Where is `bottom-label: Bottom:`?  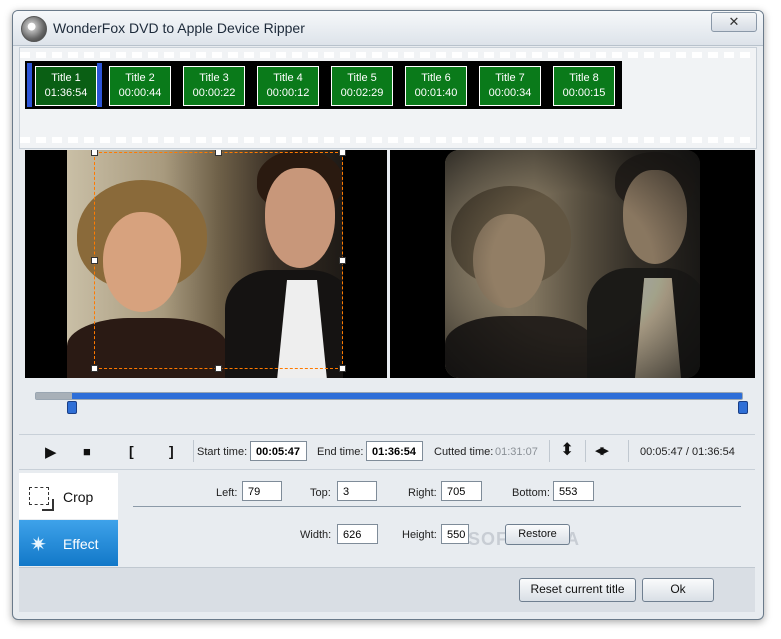
bottom-label: Bottom: is located at coordinates (531, 493).